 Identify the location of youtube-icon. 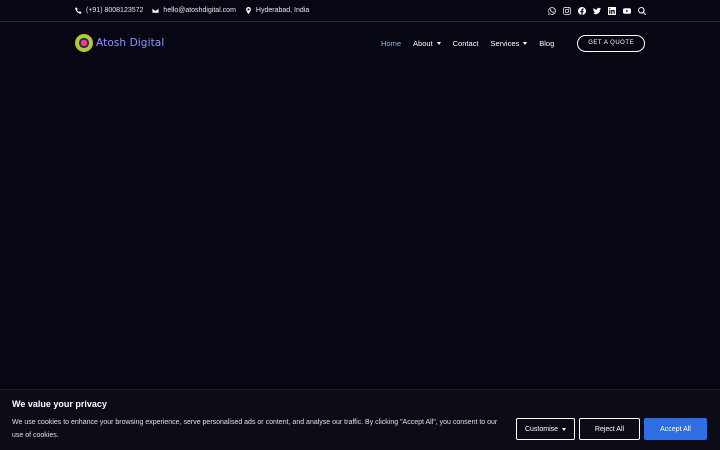
(626, 10).